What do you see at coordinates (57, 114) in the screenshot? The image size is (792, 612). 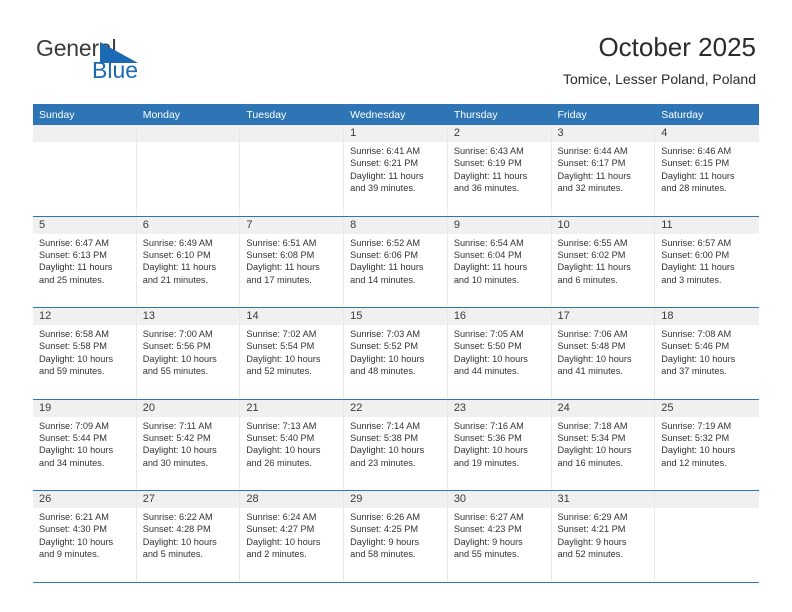 I see `weekday-header-sunday: Sunday` at bounding box center [57, 114].